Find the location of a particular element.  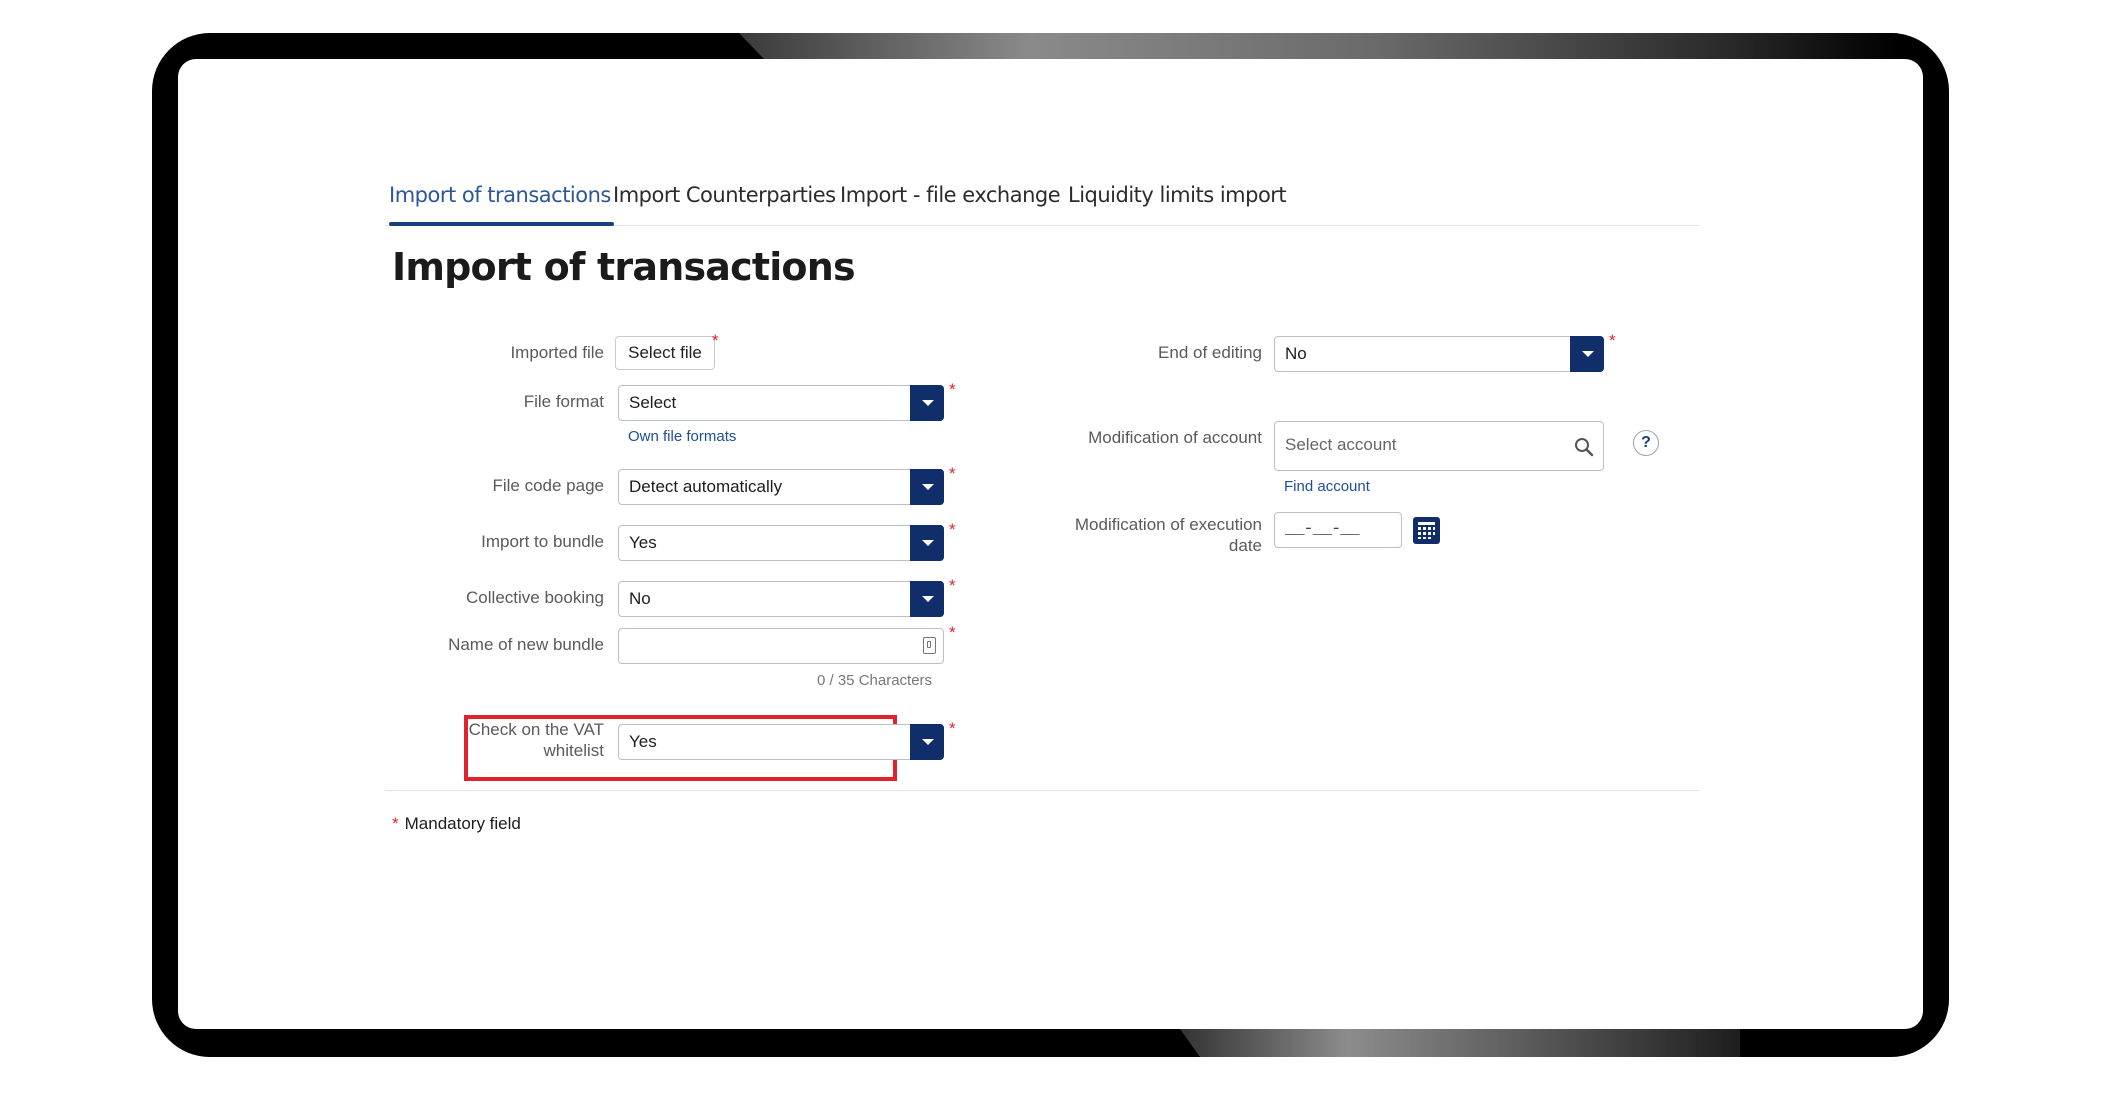

file-code-page-select: Detect automatically is located at coordinates (781, 487).